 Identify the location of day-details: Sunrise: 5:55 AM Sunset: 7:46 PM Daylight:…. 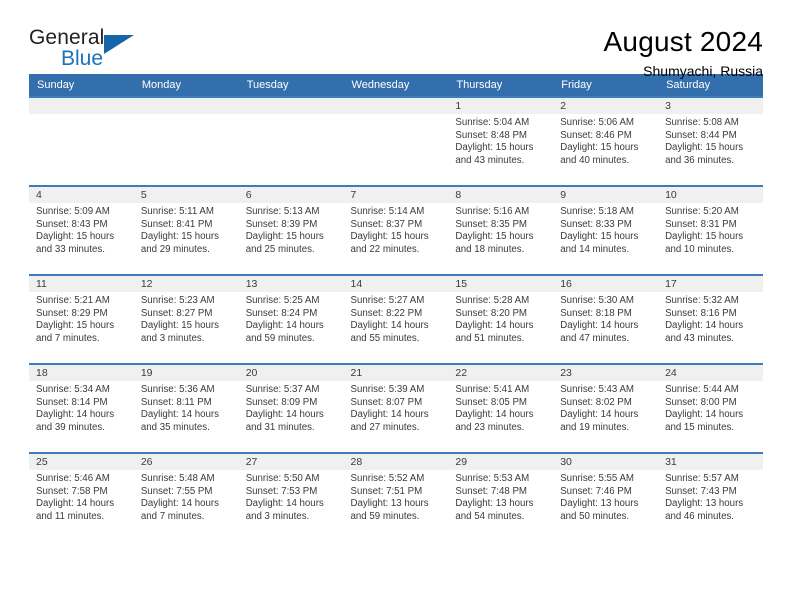
(605, 496).